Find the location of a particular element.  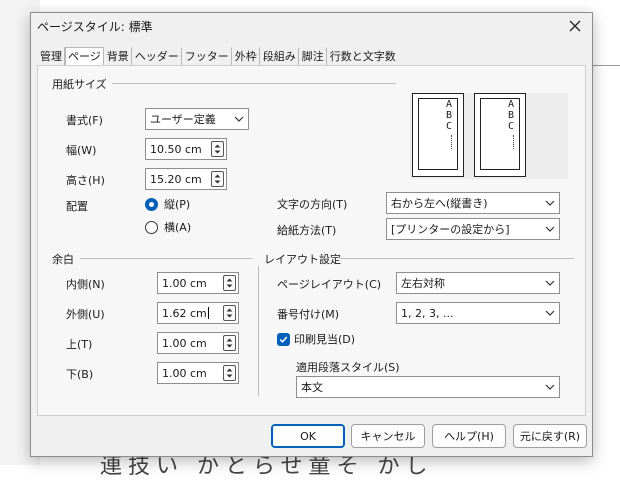

register-true-checkbox: 印刷見当(D) is located at coordinates (316, 339).